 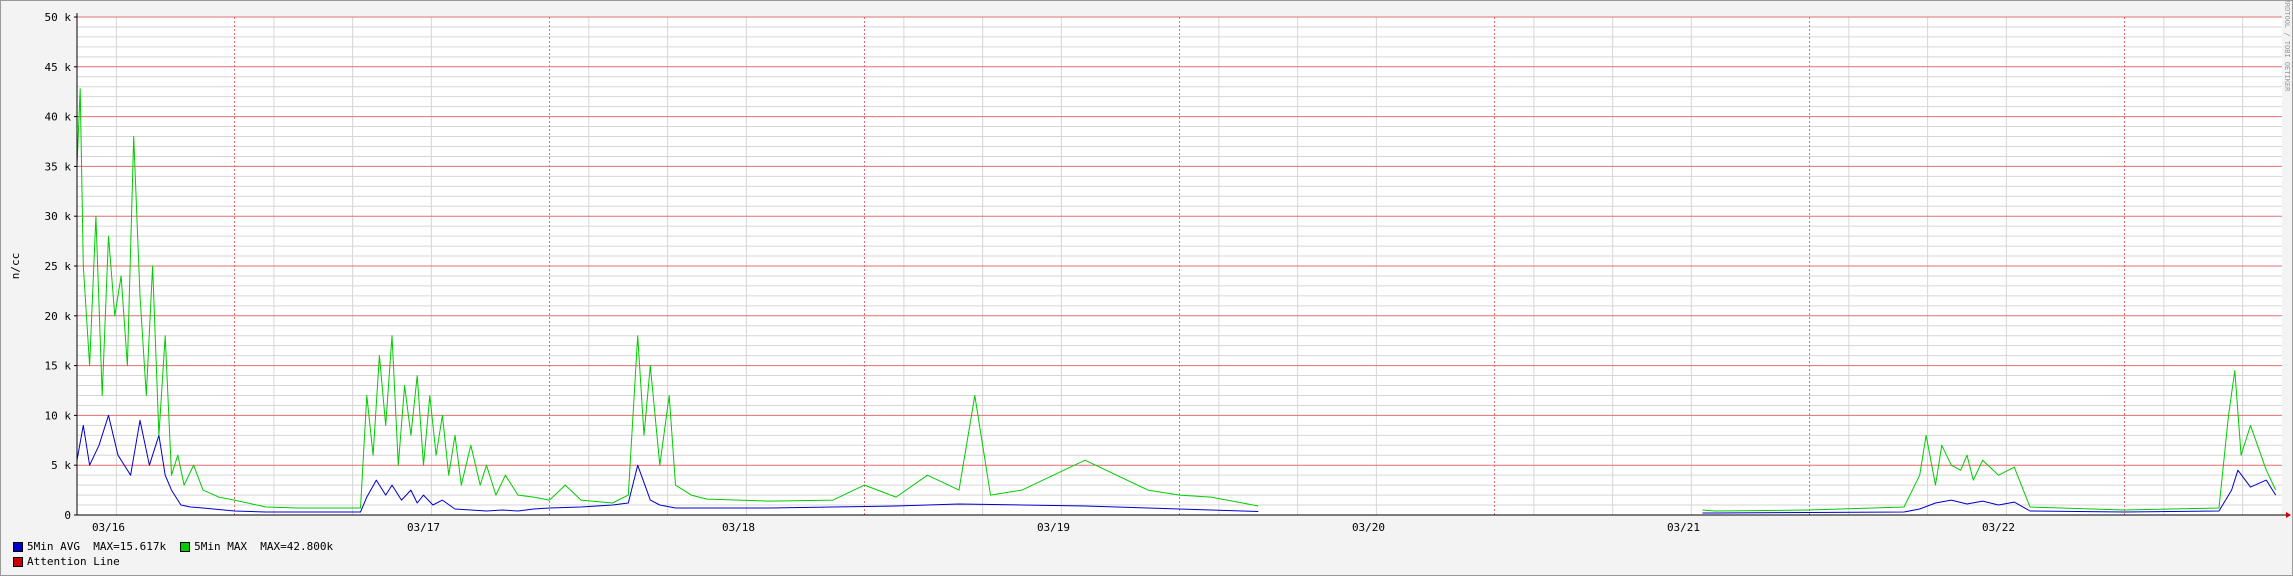 I want to click on watermark: RRDTOOL / TOBI OETIKER, so click(x=2287, y=46).